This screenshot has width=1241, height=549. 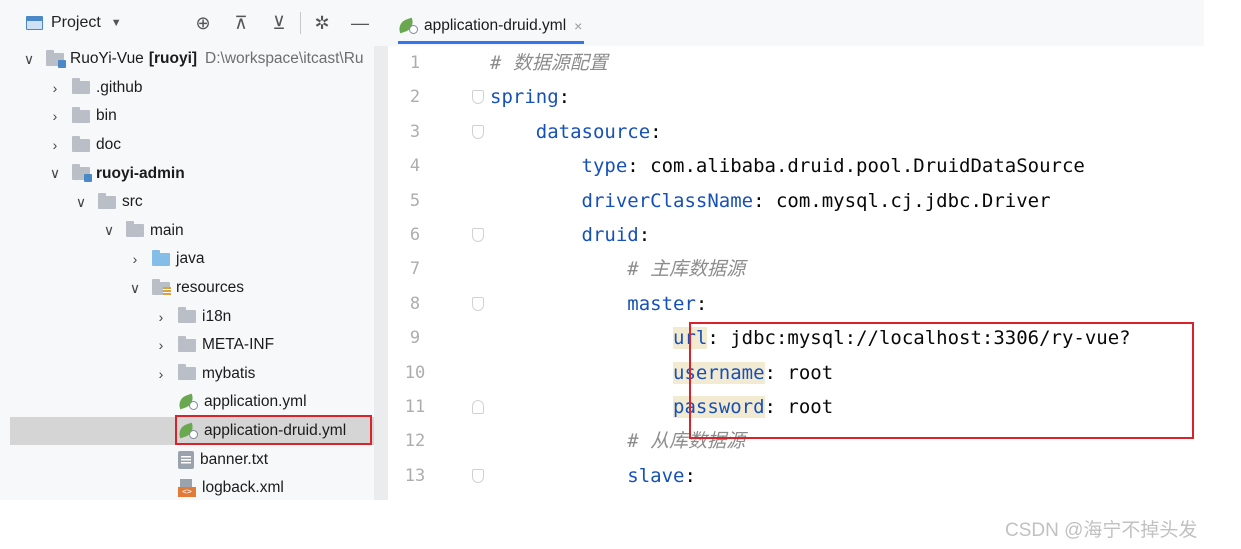 What do you see at coordinates (190, 259) in the screenshot?
I see `tree-item-label: java` at bounding box center [190, 259].